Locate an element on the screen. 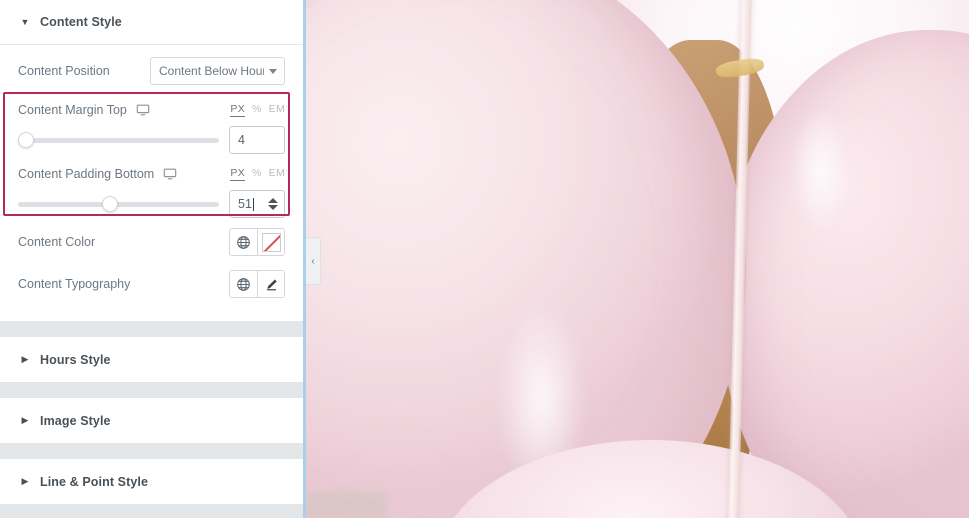  spinner-down-icon is located at coordinates (273, 207).